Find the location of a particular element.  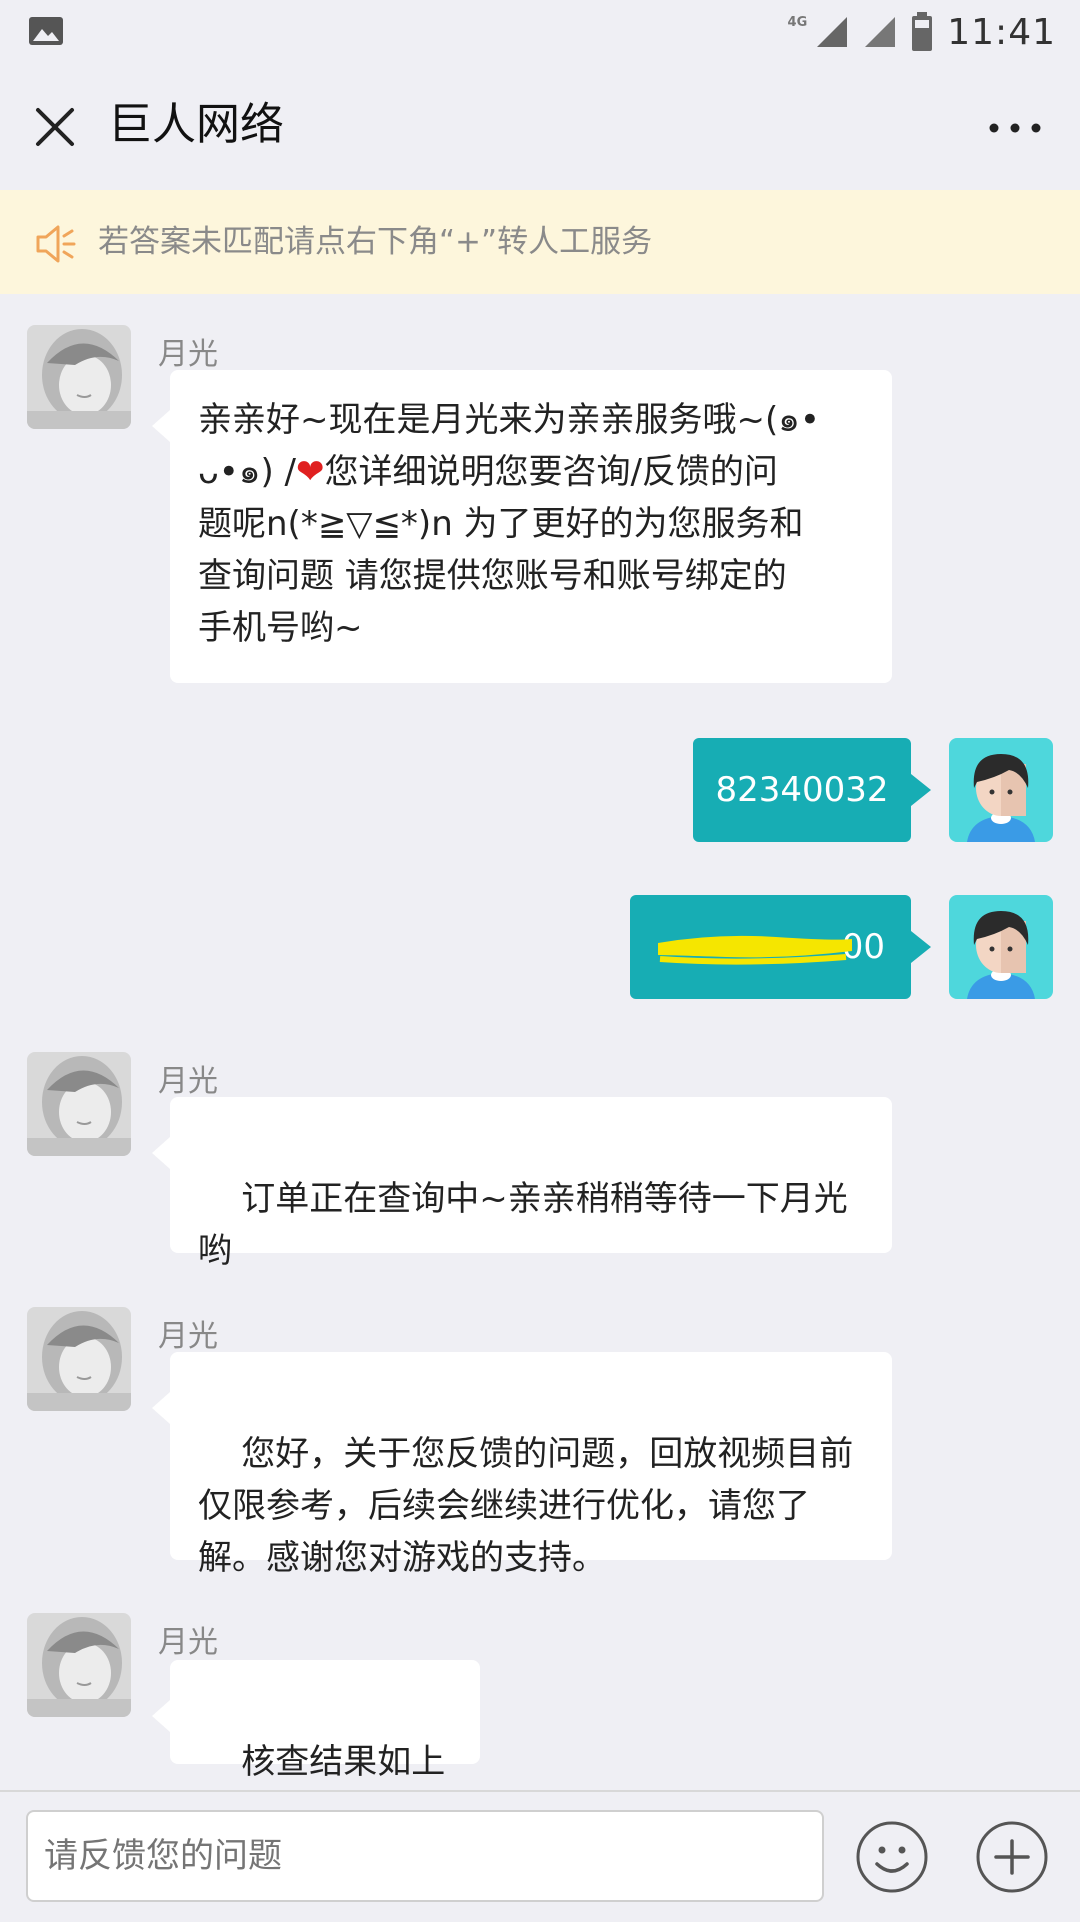

close-icon is located at coordinates (55, 127).